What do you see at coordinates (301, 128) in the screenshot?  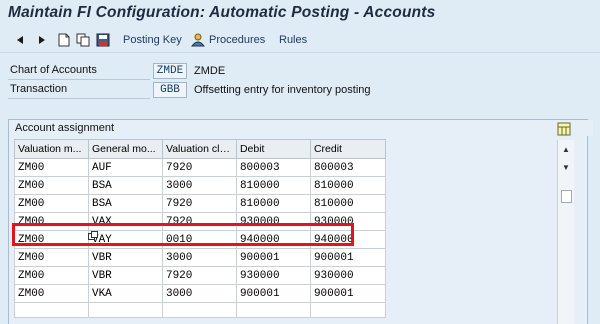 I see `account-assignment-title: Account assignment` at bounding box center [301, 128].